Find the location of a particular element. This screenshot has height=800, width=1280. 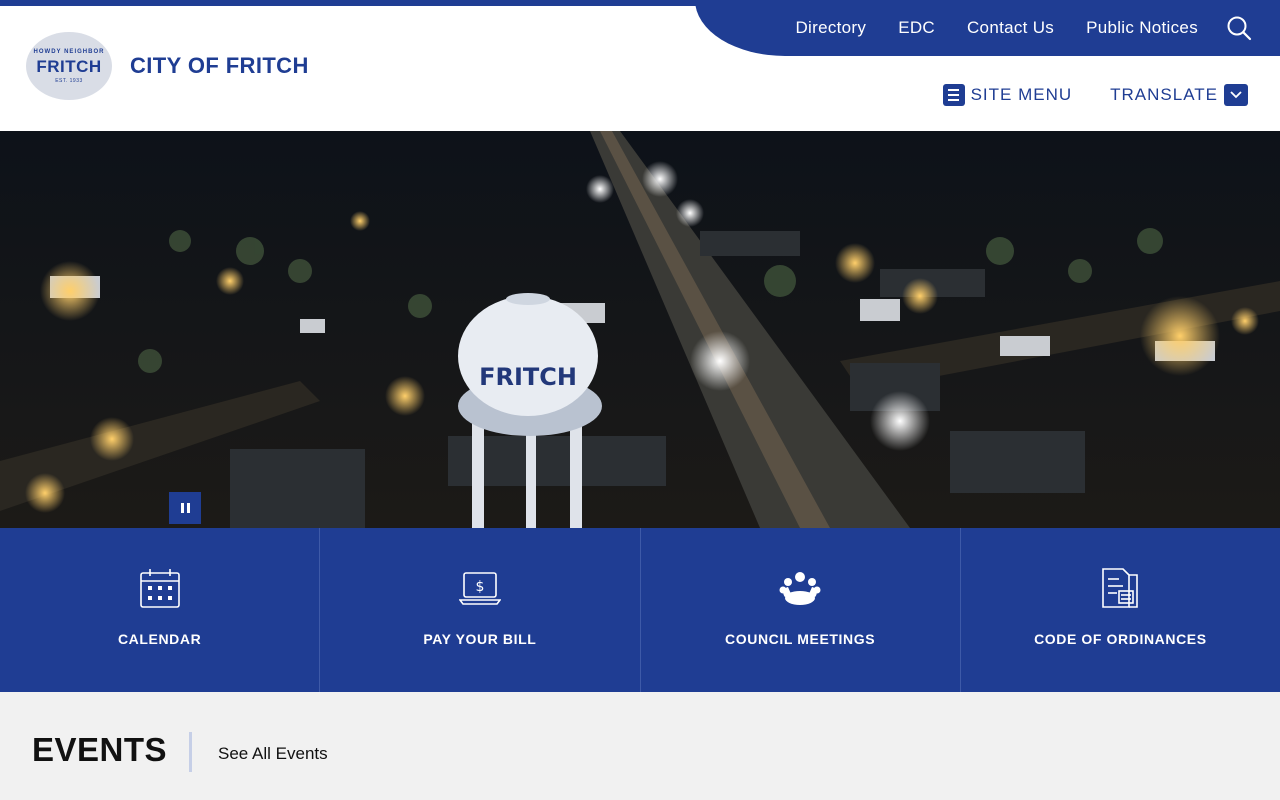

quick-link-label: PAY YOUR BILL is located at coordinates (480, 639).